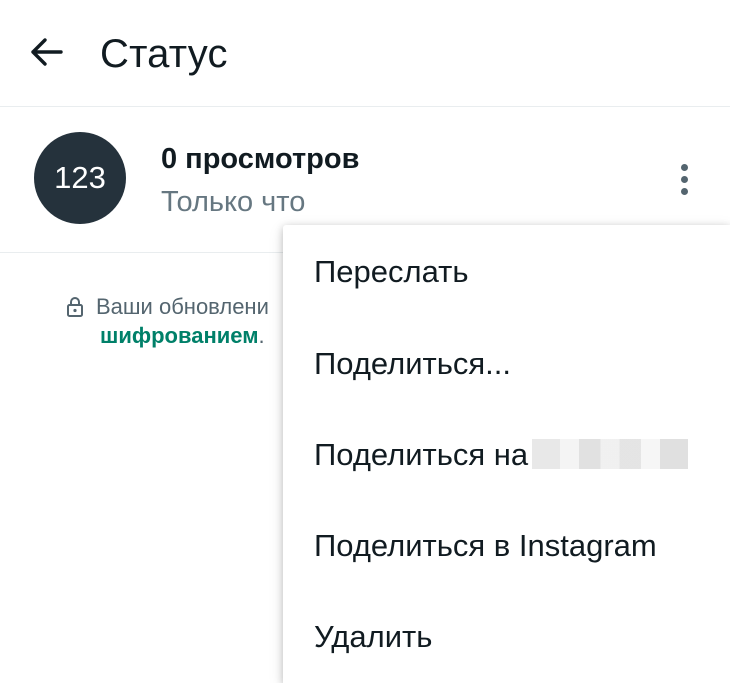  Describe the element at coordinates (610, 453) in the screenshot. I see `blurred-app-name` at that location.